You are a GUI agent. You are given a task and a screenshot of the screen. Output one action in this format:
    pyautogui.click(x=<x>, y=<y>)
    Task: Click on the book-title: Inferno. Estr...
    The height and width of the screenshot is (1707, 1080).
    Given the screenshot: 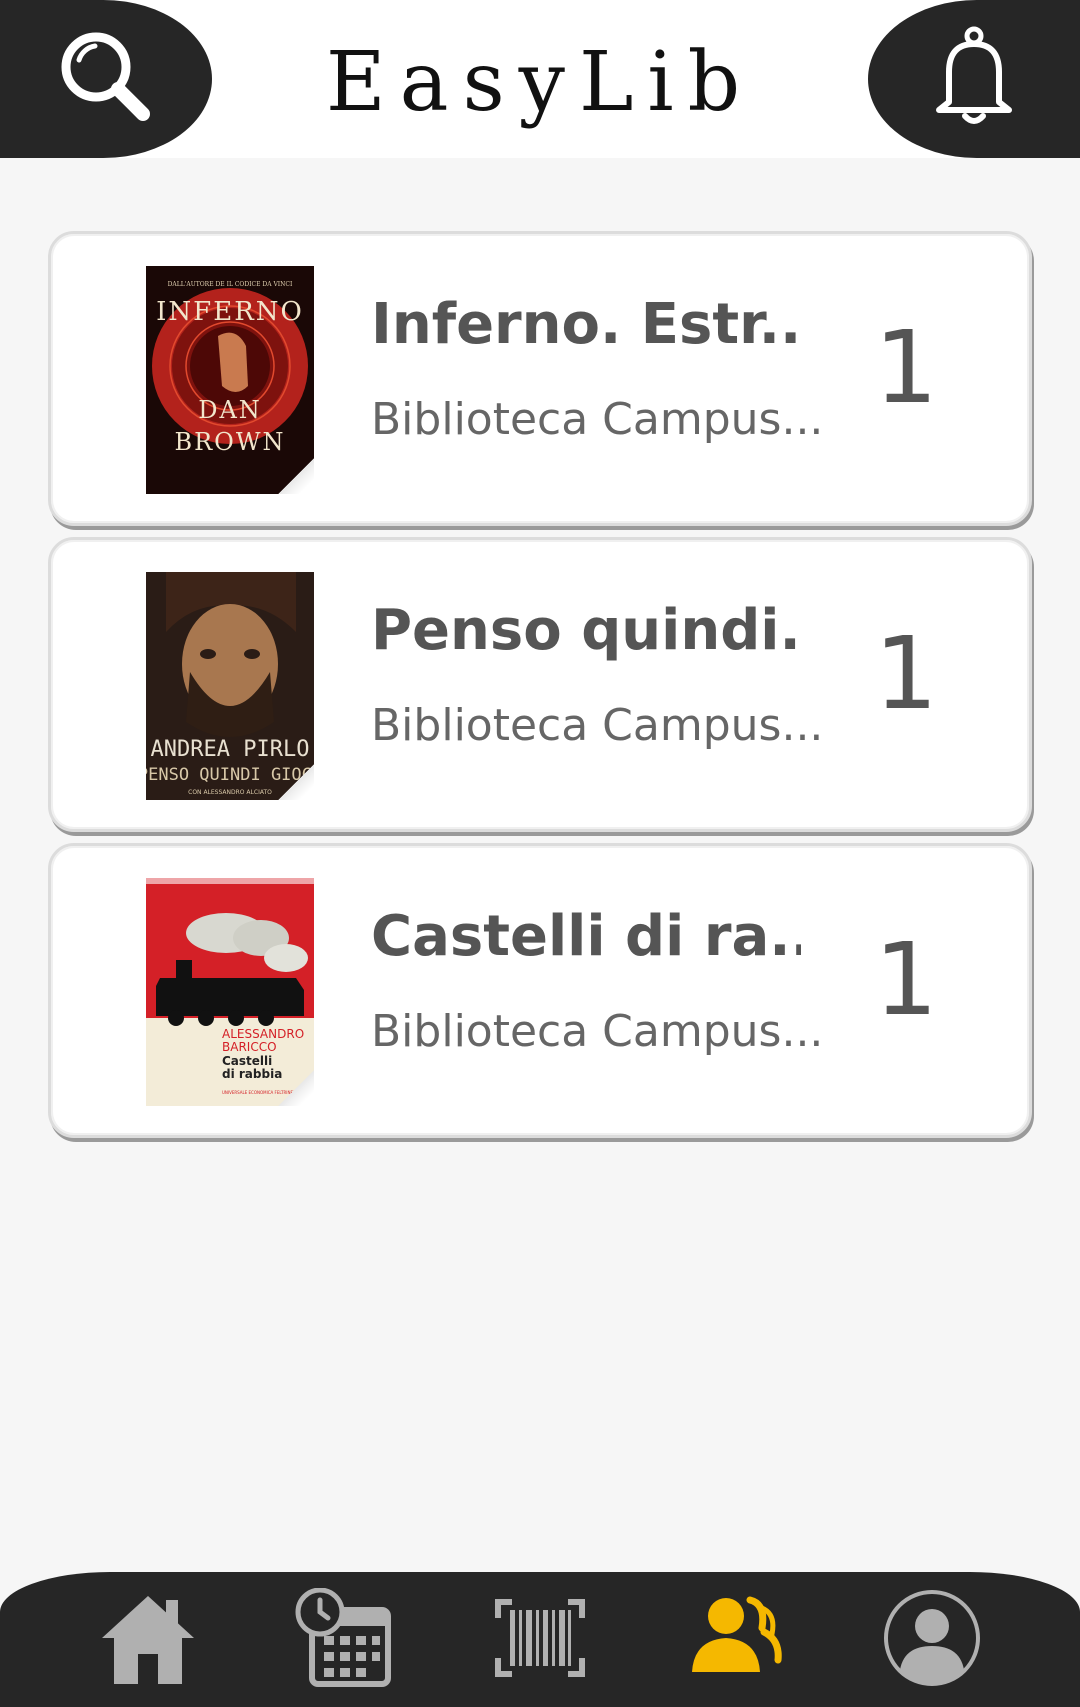 What is the action you would take?
    pyautogui.click(x=586, y=324)
    